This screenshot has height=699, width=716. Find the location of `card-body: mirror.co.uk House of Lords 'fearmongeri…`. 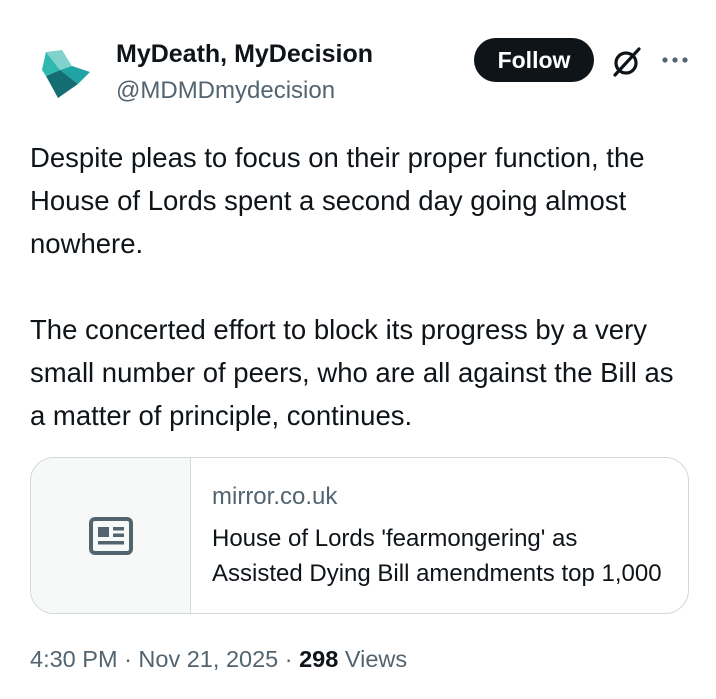

card-body: mirror.co.uk House of Lords 'fearmongeri… is located at coordinates (440, 535).